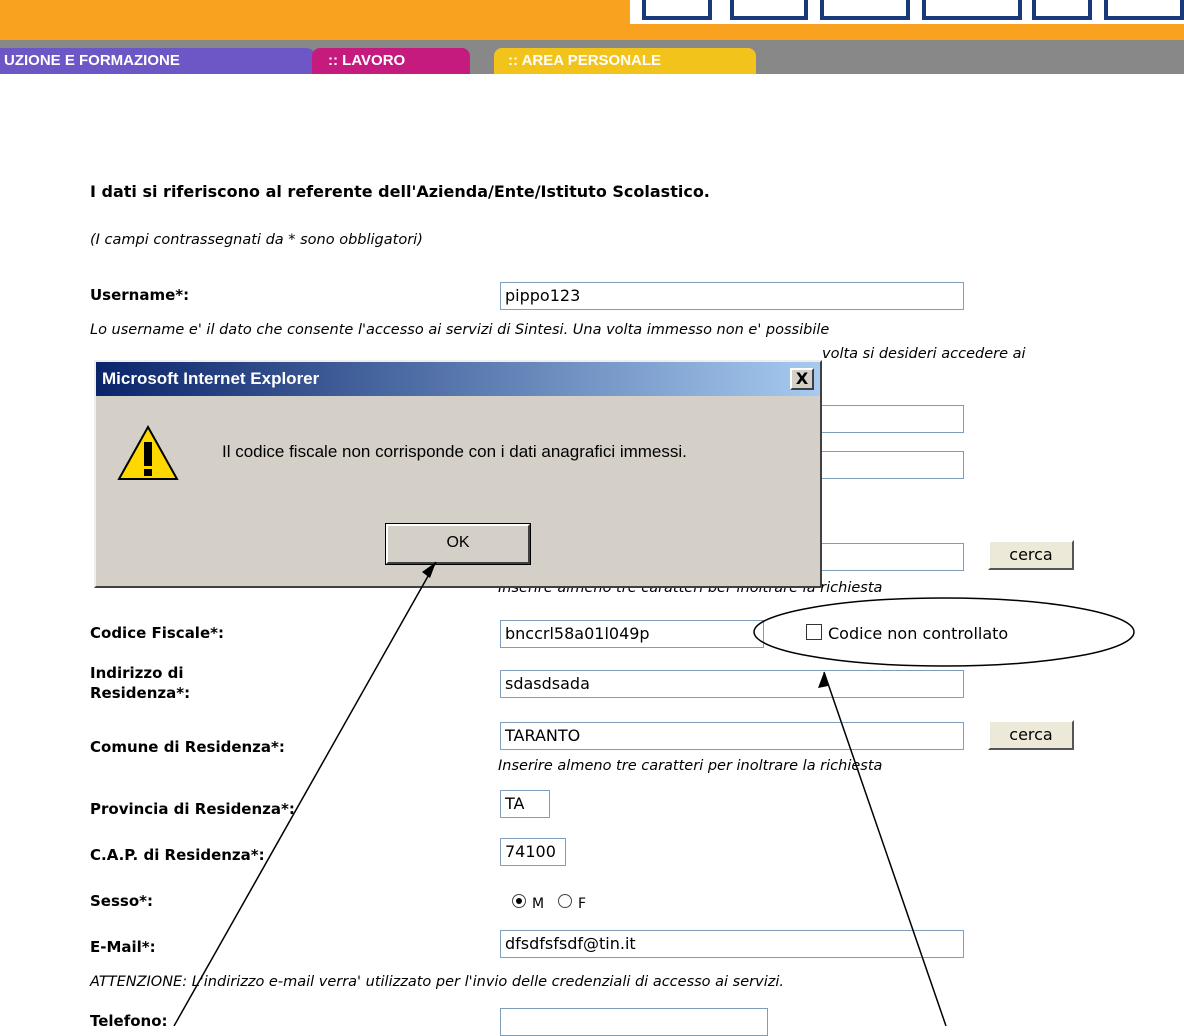 This screenshot has height=1036, width=1184. Describe the element at coordinates (885, 848) in the screenshot. I see `annotation-arrow-checkbox` at that location.